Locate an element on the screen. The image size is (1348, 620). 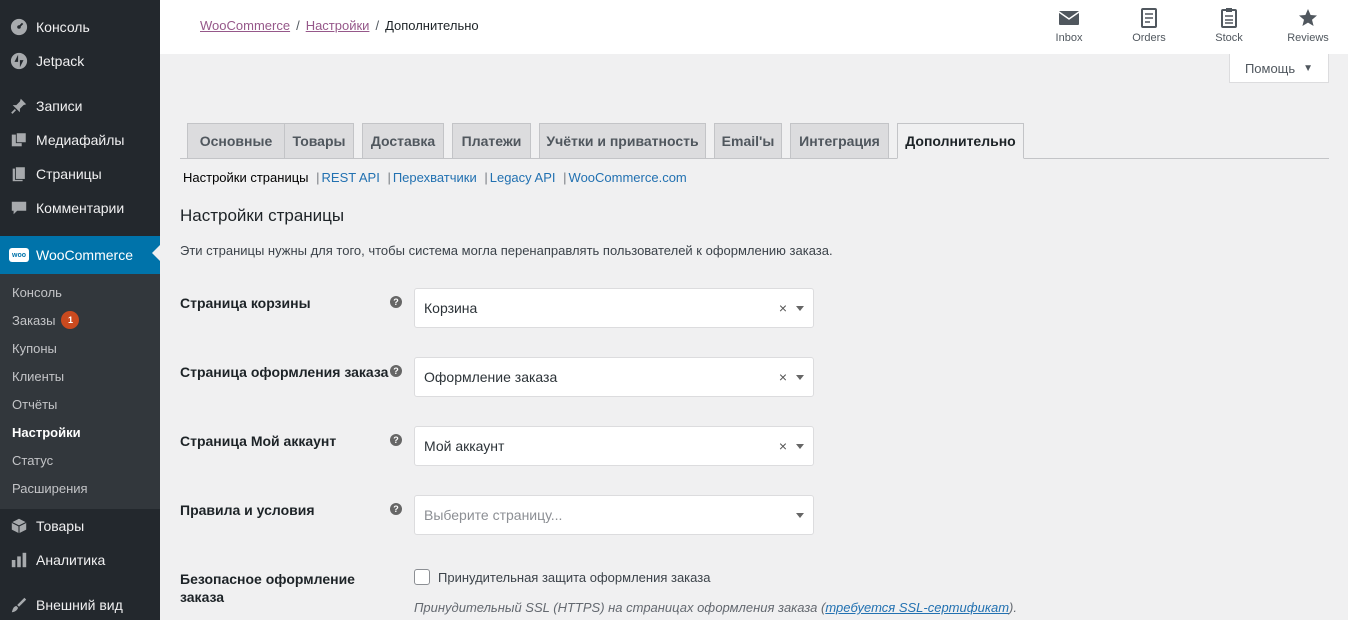
menu-item-comments: Комментарии is located at coordinates (80, 208).